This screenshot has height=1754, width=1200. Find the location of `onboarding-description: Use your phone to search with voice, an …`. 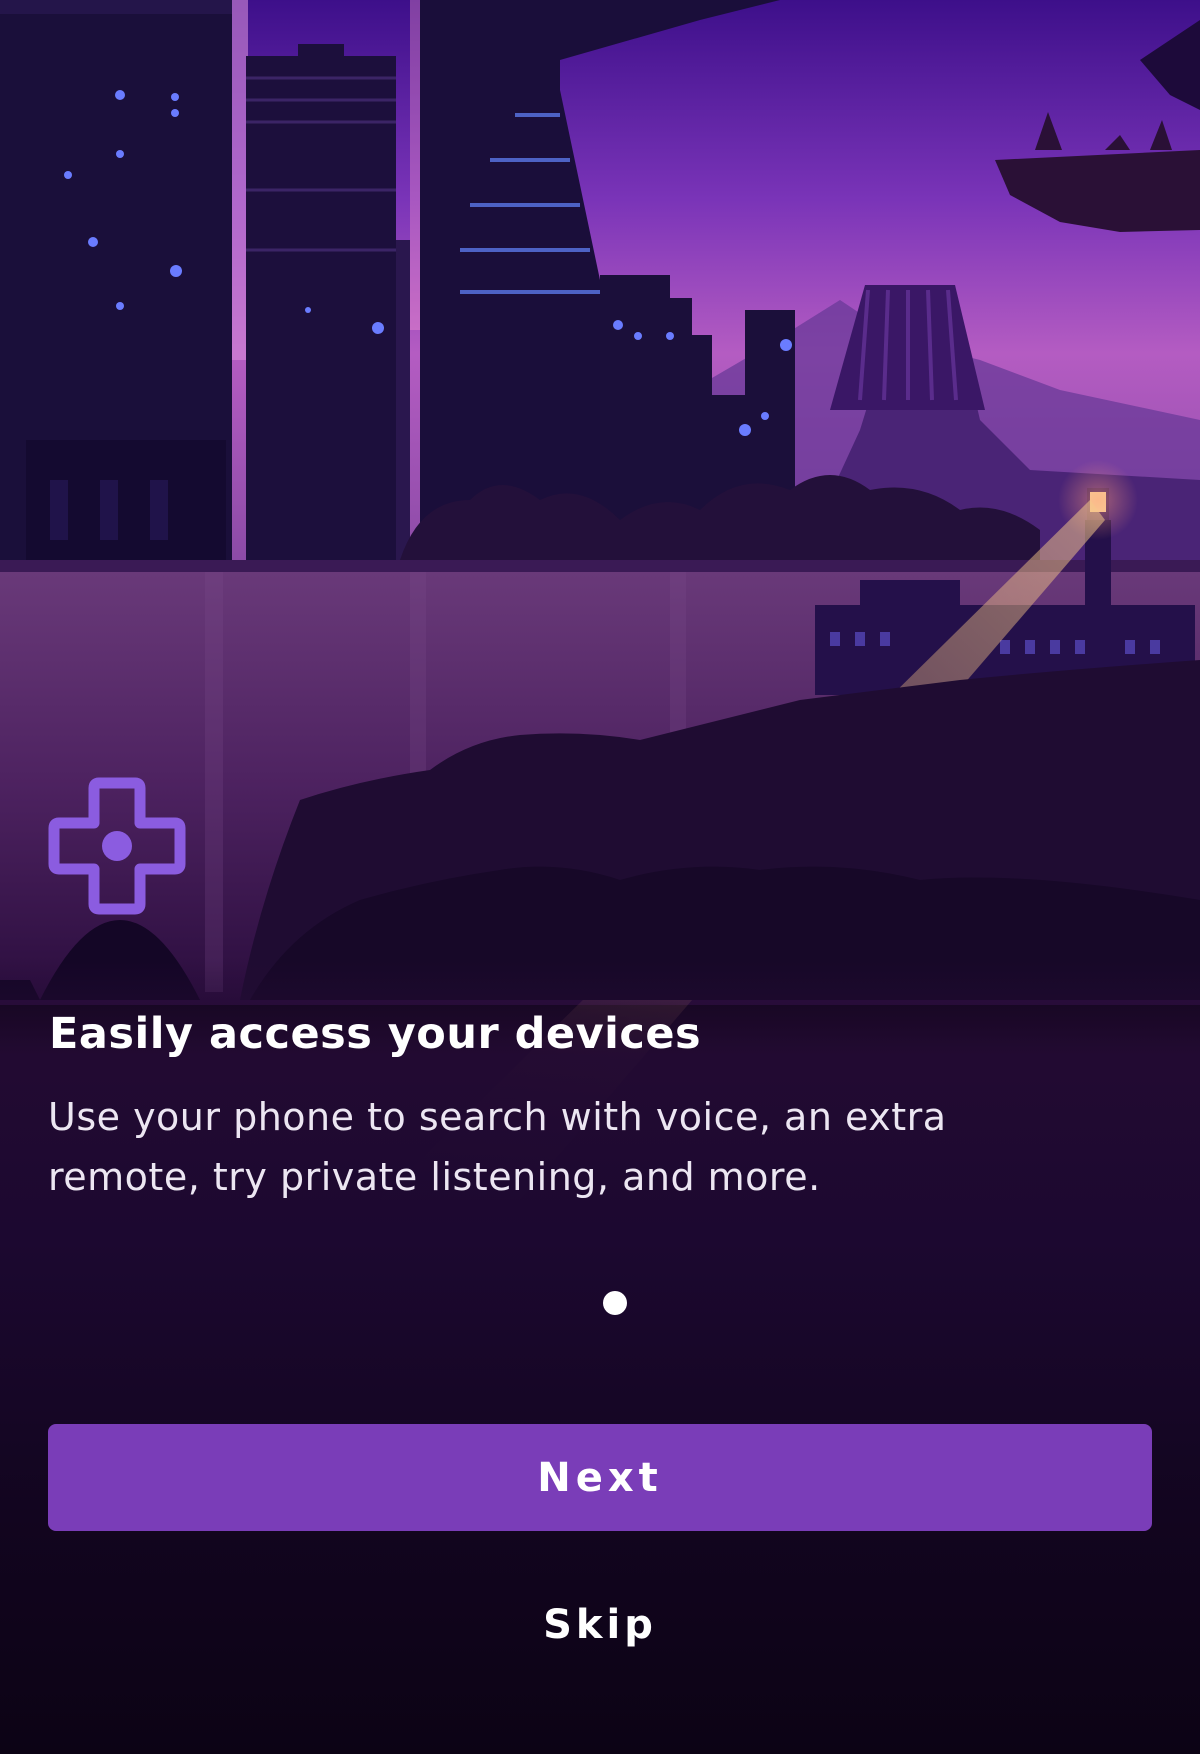

onboarding-description: Use your phone to search with voice, an … is located at coordinates (497, 1147).